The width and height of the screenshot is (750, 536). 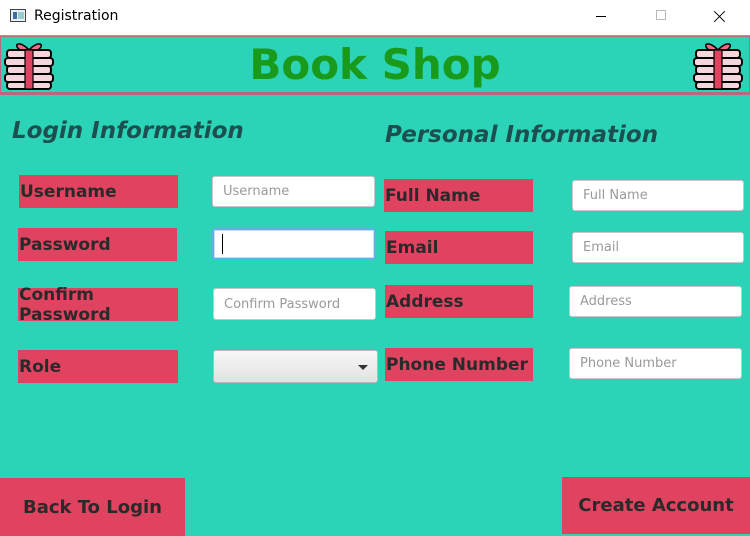 What do you see at coordinates (76, 16) in the screenshot?
I see `window-title: Registration` at bounding box center [76, 16].